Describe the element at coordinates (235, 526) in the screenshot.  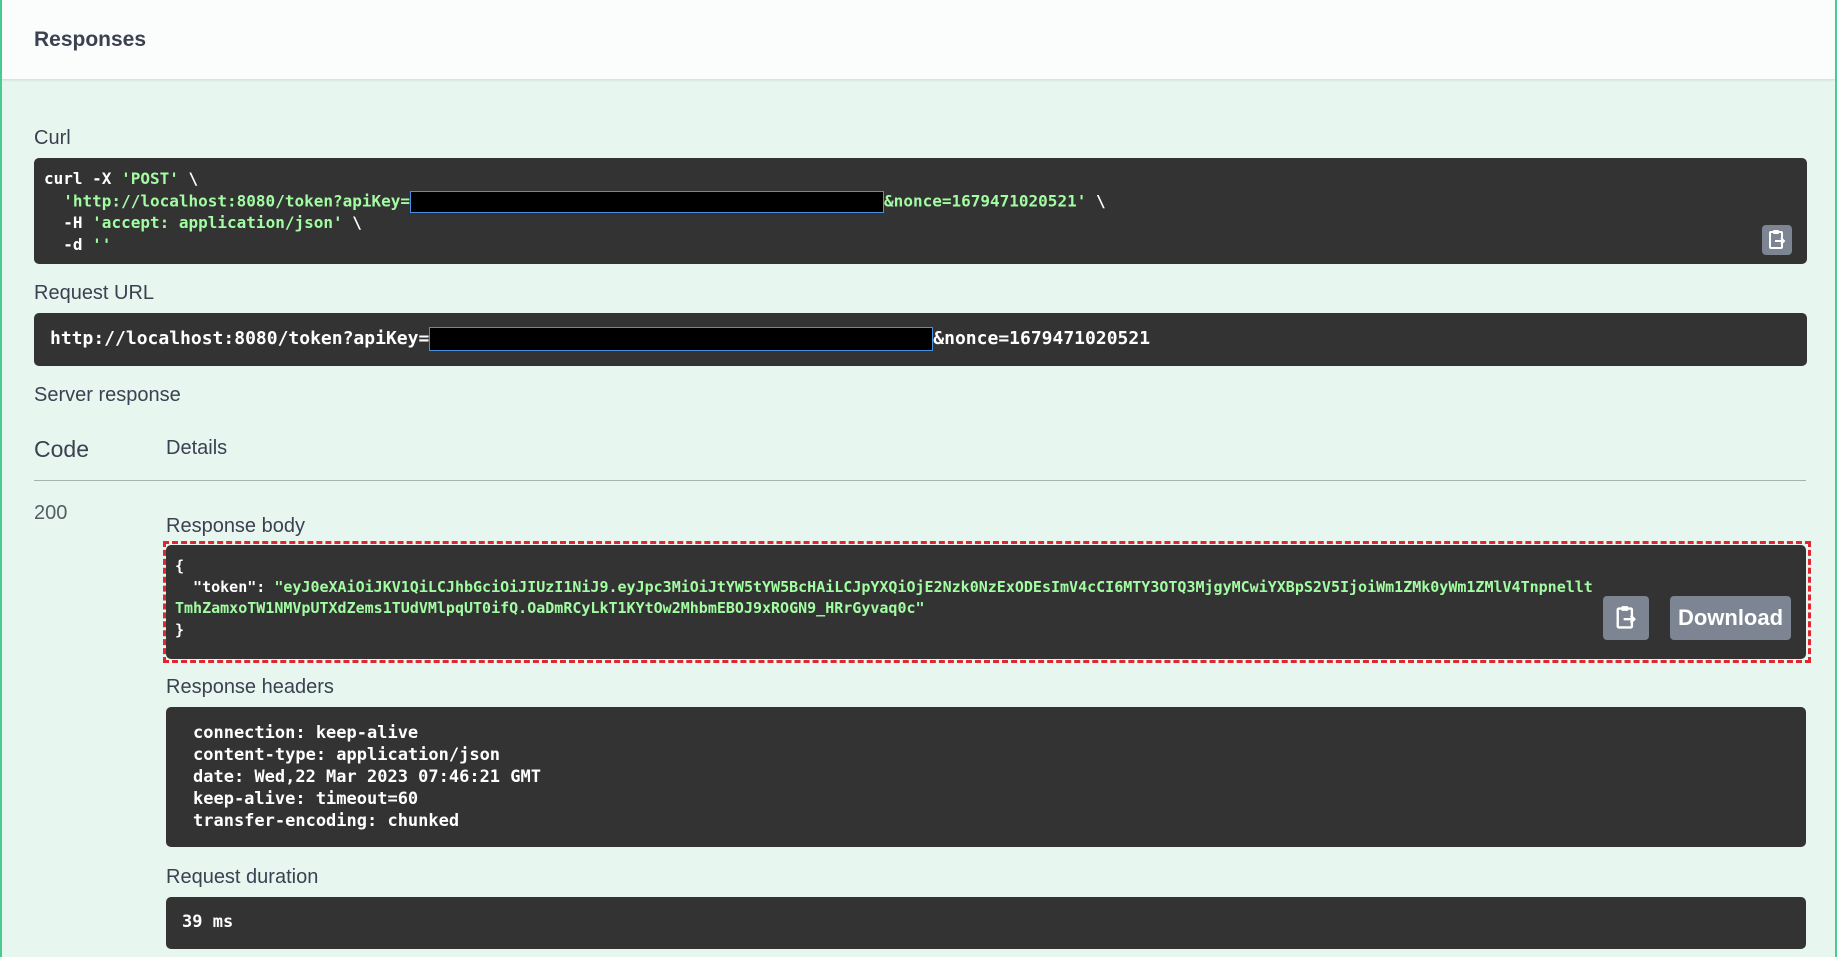
I see `response-body-label: Response body` at that location.